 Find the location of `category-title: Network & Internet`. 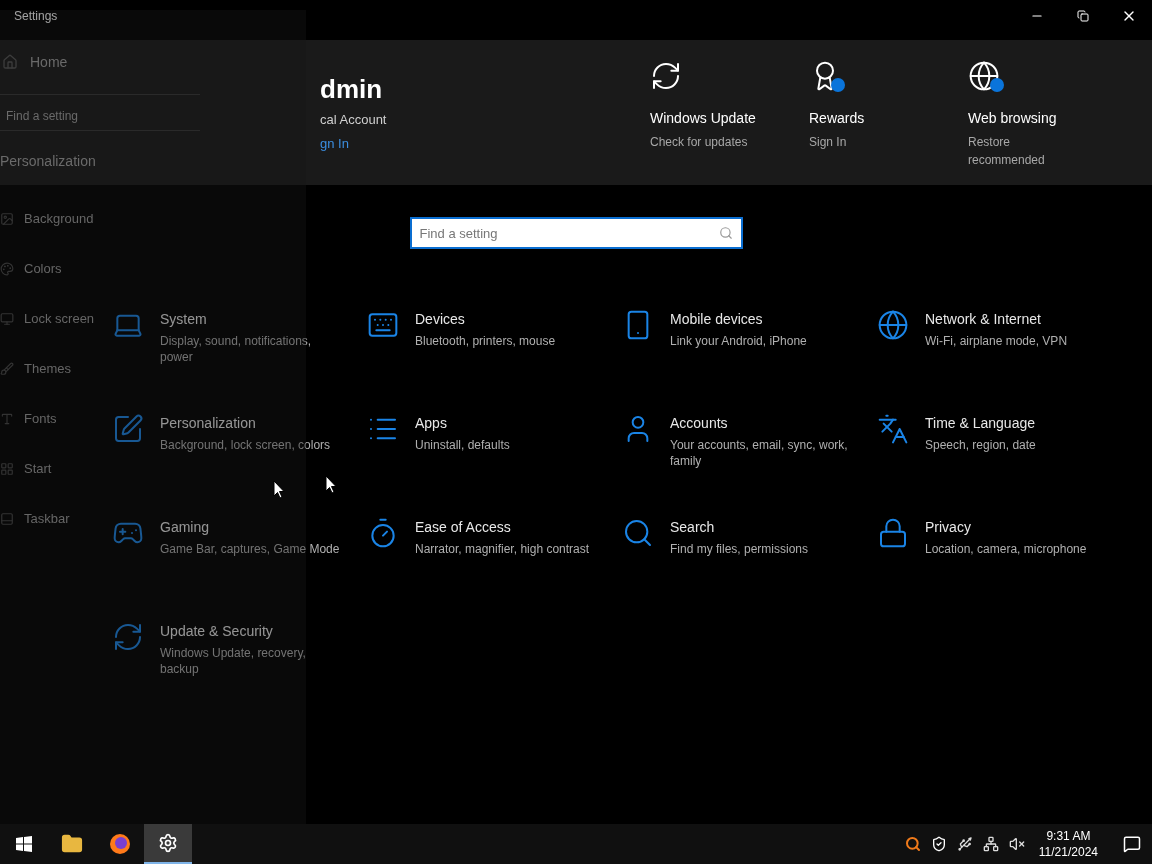

category-title: Network & Internet is located at coordinates (983, 319).